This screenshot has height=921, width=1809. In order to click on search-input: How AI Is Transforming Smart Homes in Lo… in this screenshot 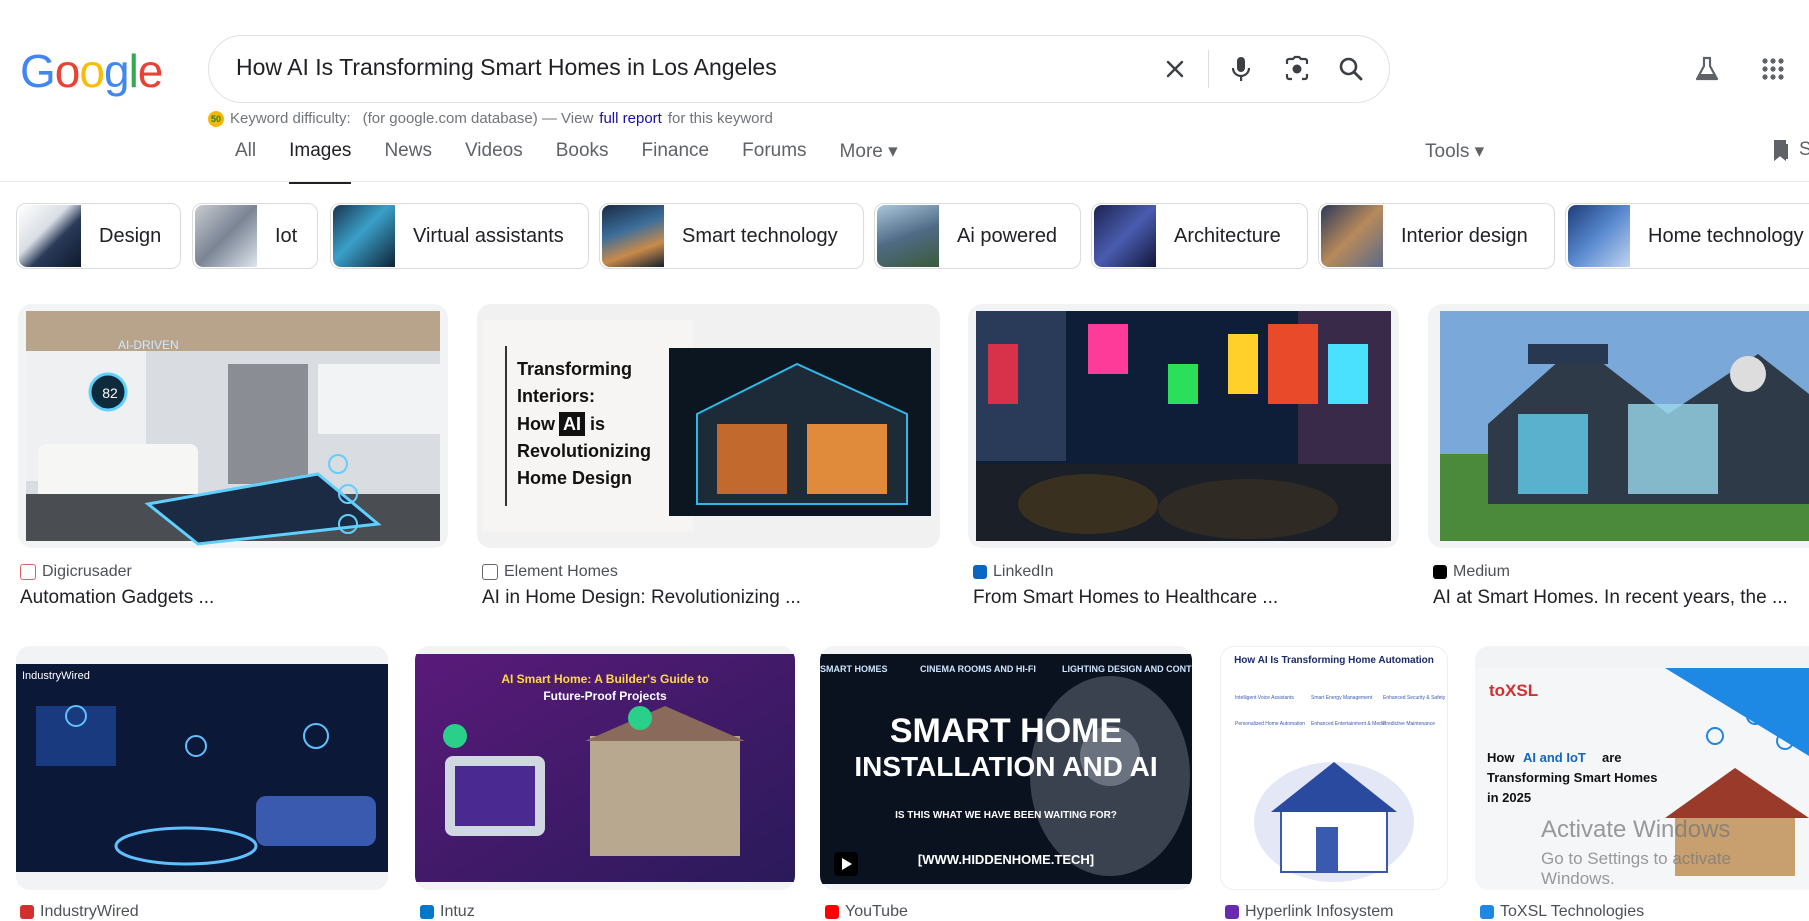, I will do `click(506, 67)`.